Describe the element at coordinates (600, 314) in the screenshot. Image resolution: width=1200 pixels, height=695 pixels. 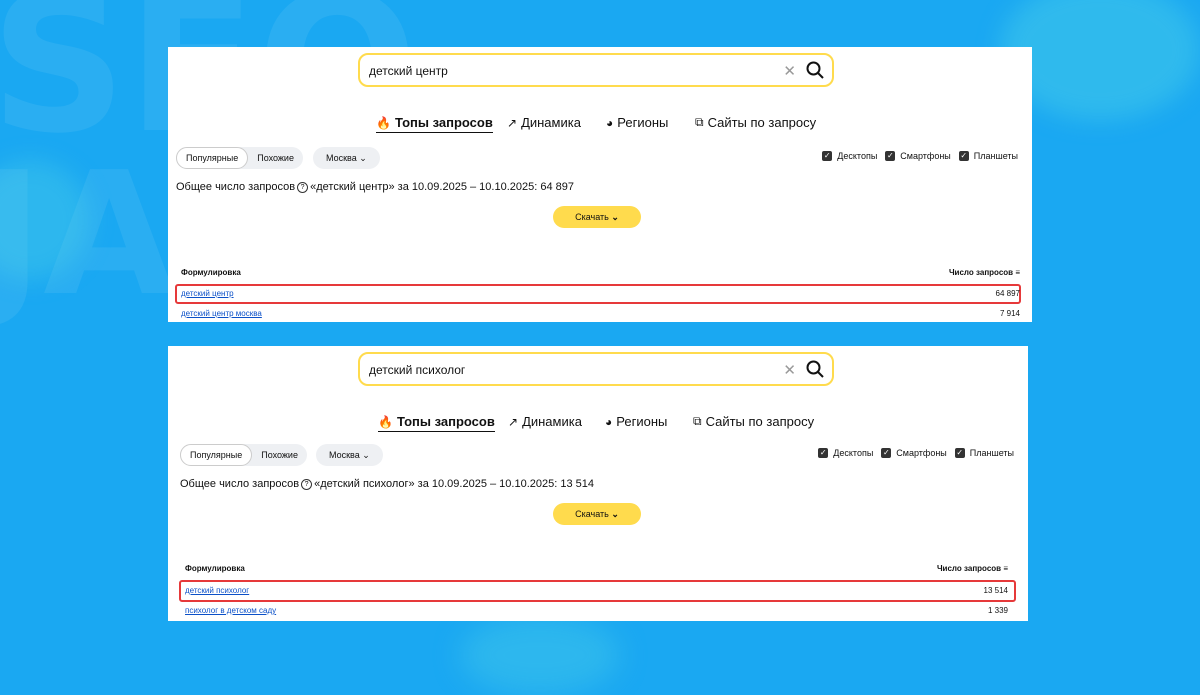
I see `table-row: детский центр москва 7 914` at that location.